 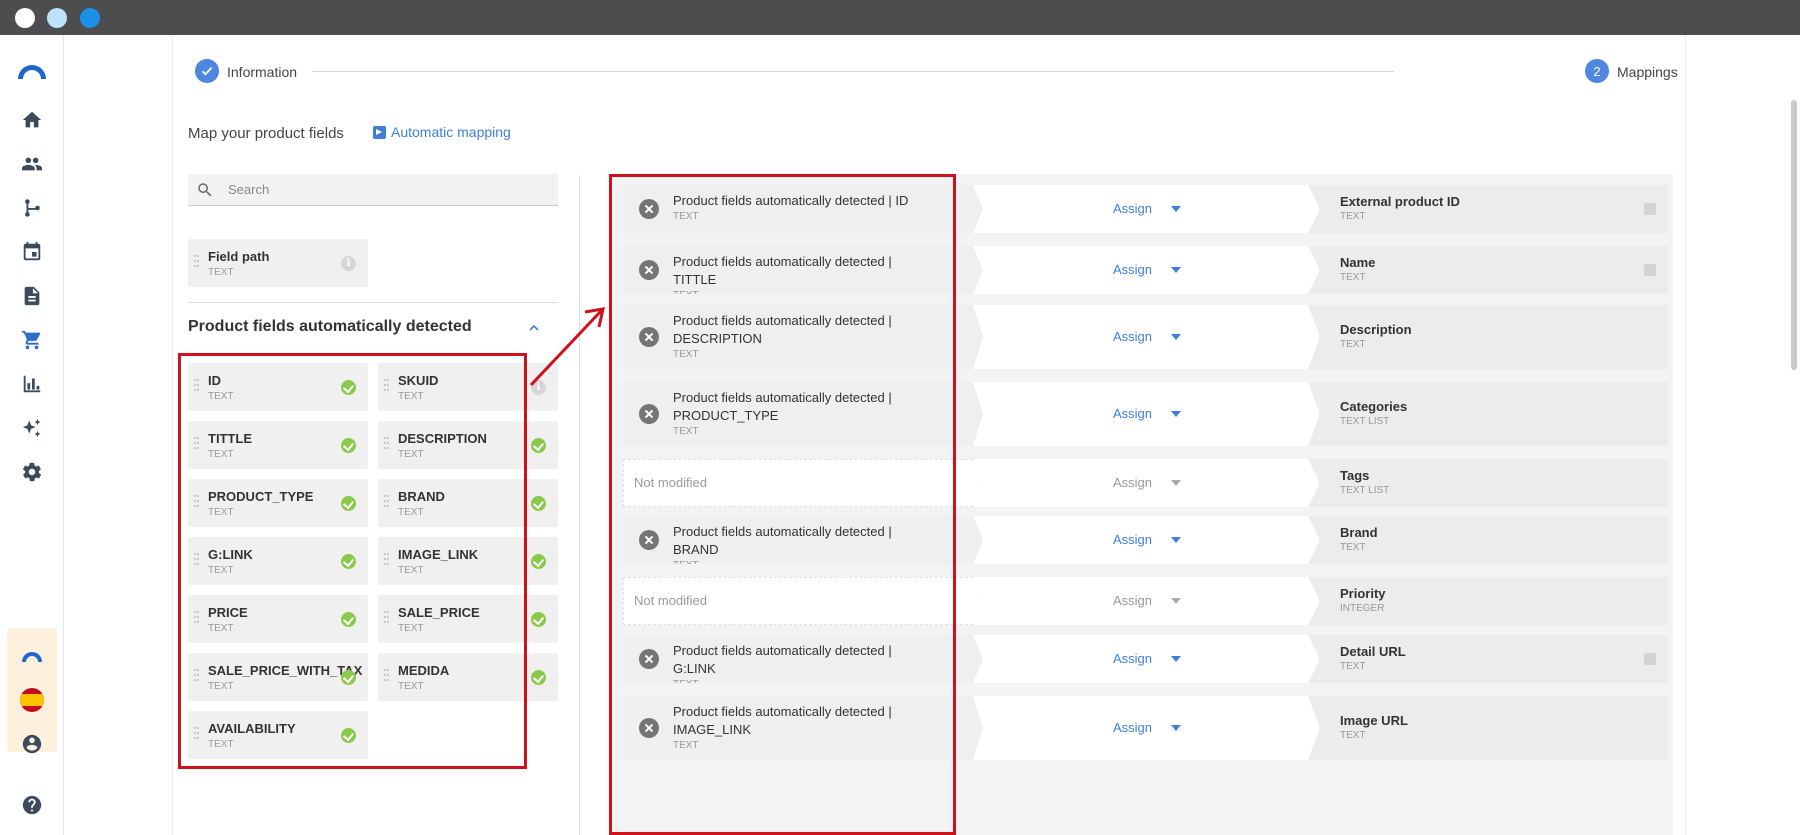 What do you see at coordinates (90, 18) in the screenshot?
I see `window-maximize-button` at bounding box center [90, 18].